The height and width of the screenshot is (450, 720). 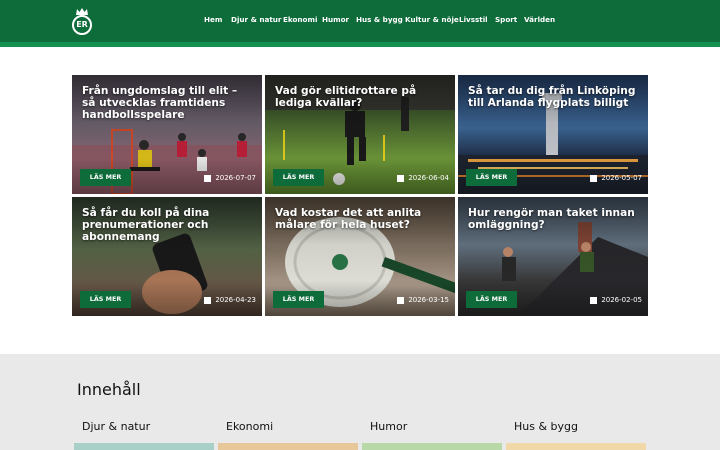 What do you see at coordinates (335, 19) in the screenshot?
I see `nav-item-humor: Humor` at bounding box center [335, 19].